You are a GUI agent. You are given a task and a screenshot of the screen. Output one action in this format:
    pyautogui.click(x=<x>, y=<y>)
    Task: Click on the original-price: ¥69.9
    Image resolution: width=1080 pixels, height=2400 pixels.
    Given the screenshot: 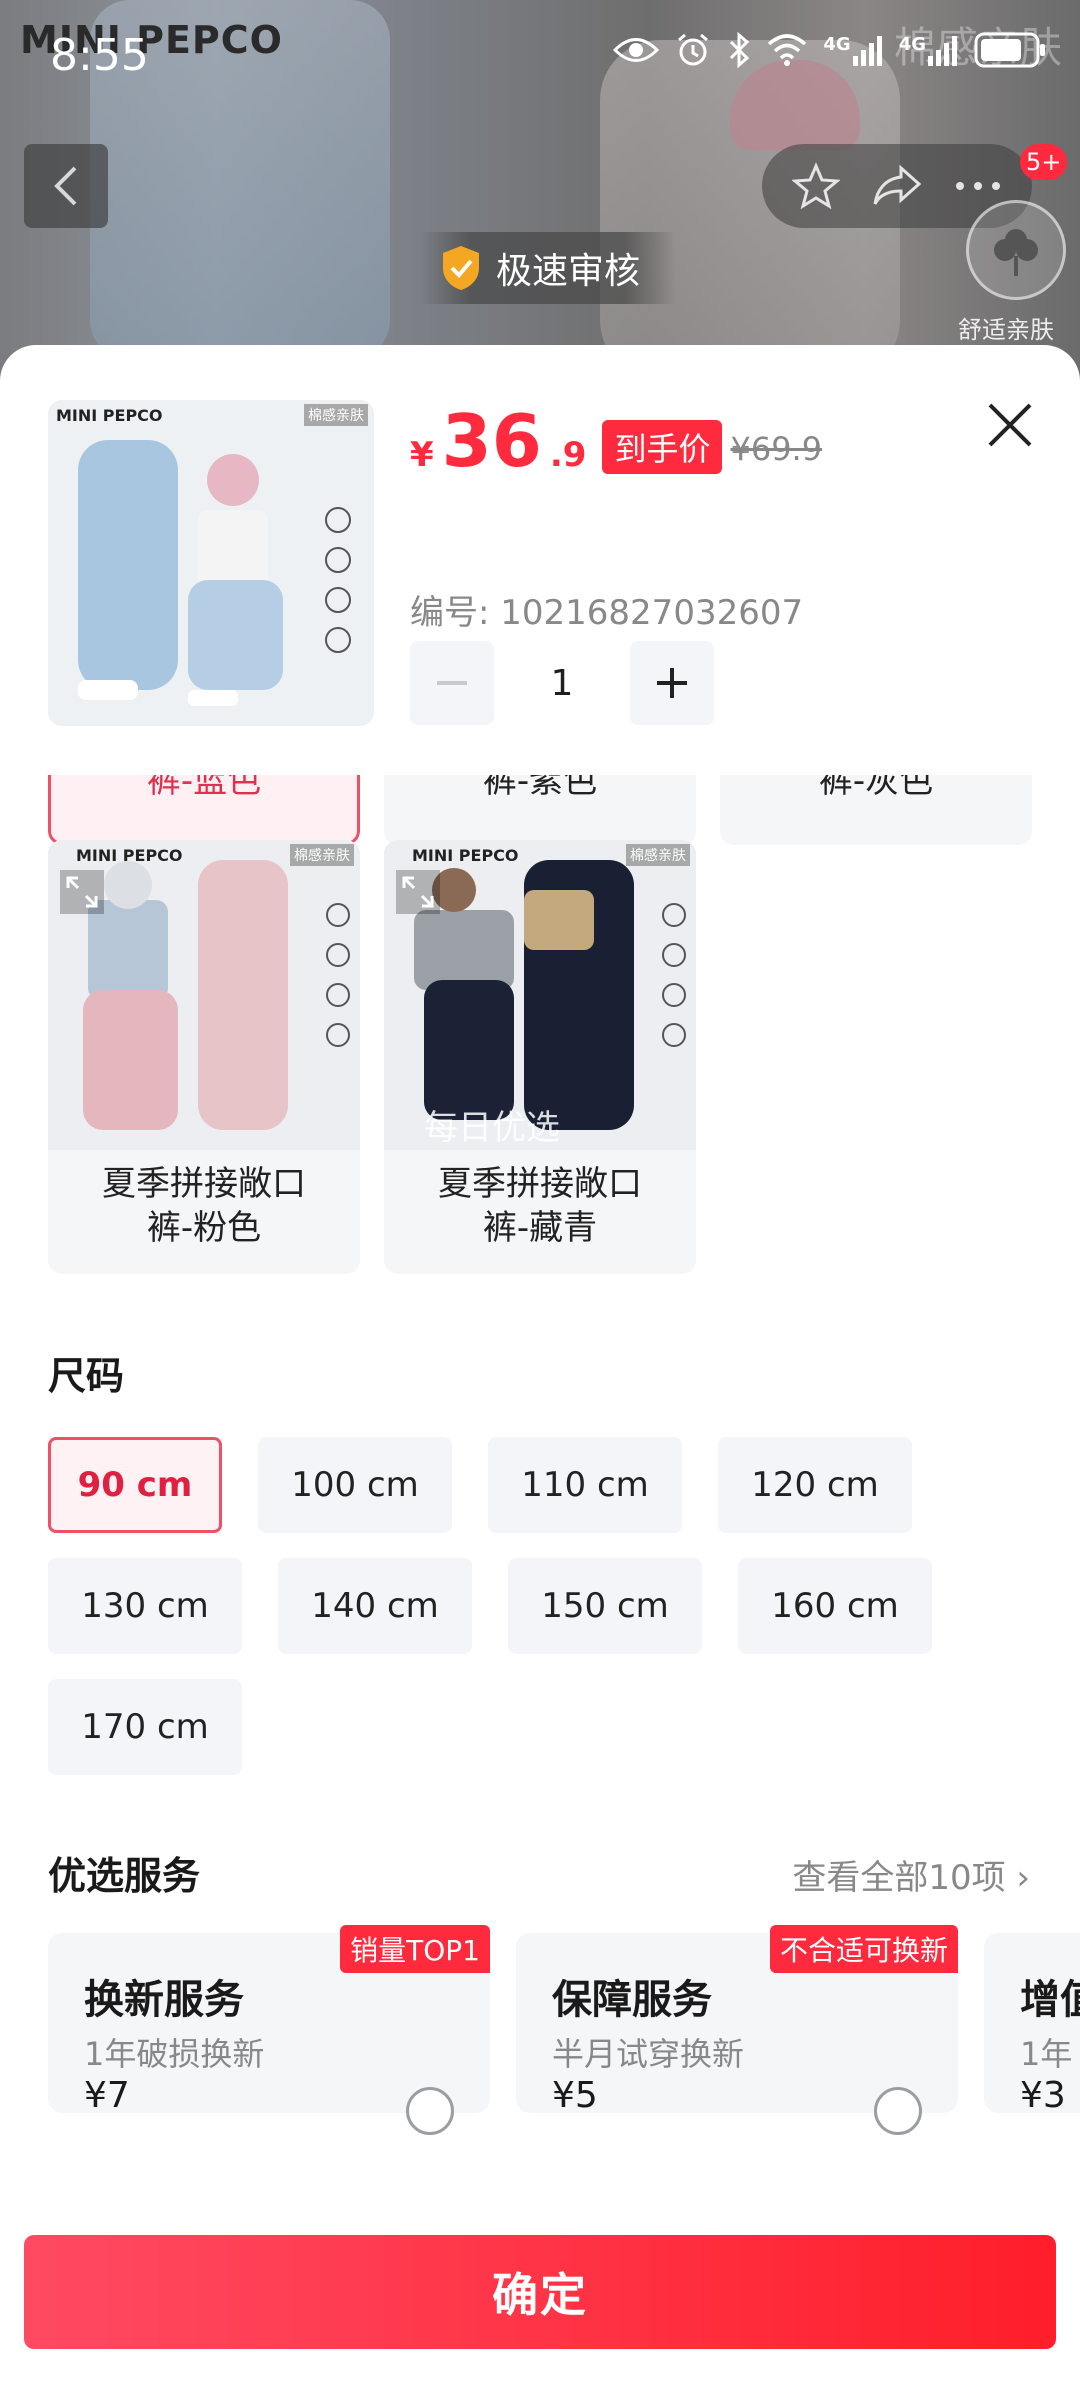 What is the action you would take?
    pyautogui.click(x=776, y=449)
    